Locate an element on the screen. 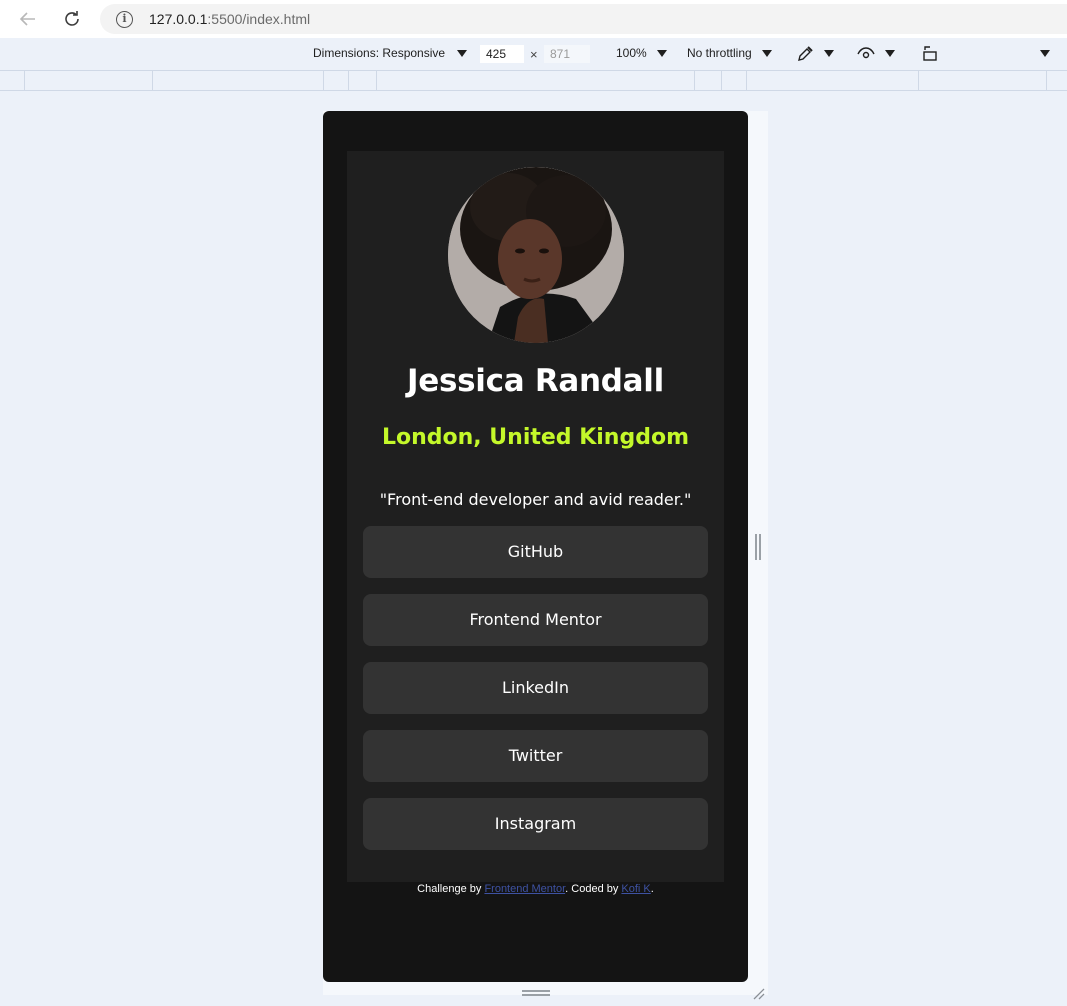 This screenshot has width=1067, height=1006. resize-corner-icon is located at coordinates (759, 994).